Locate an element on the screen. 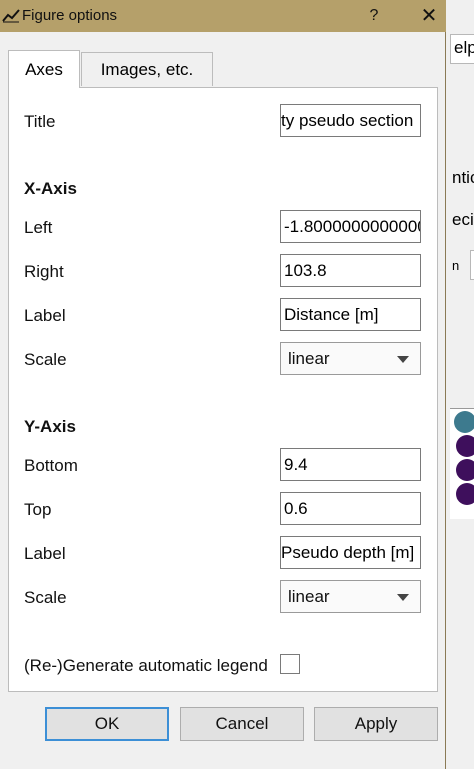 Image resolution: width=474 pixels, height=769 pixels. x-scale-label: Scale is located at coordinates (45, 359).